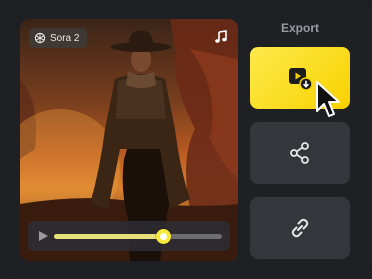 The image size is (372, 279). I want to click on progress-handle, so click(164, 236).